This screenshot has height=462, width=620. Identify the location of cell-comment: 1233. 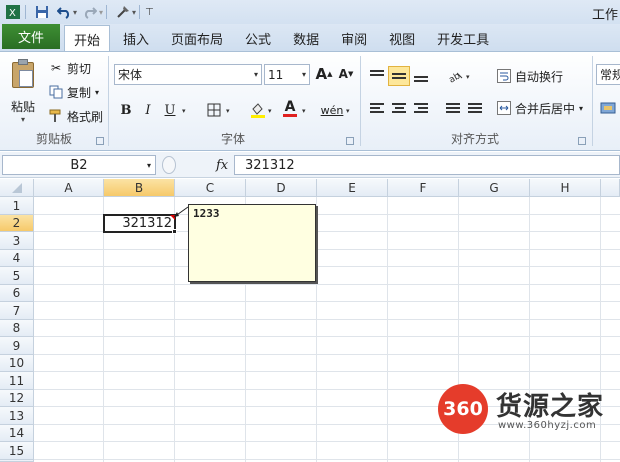
(252, 243).